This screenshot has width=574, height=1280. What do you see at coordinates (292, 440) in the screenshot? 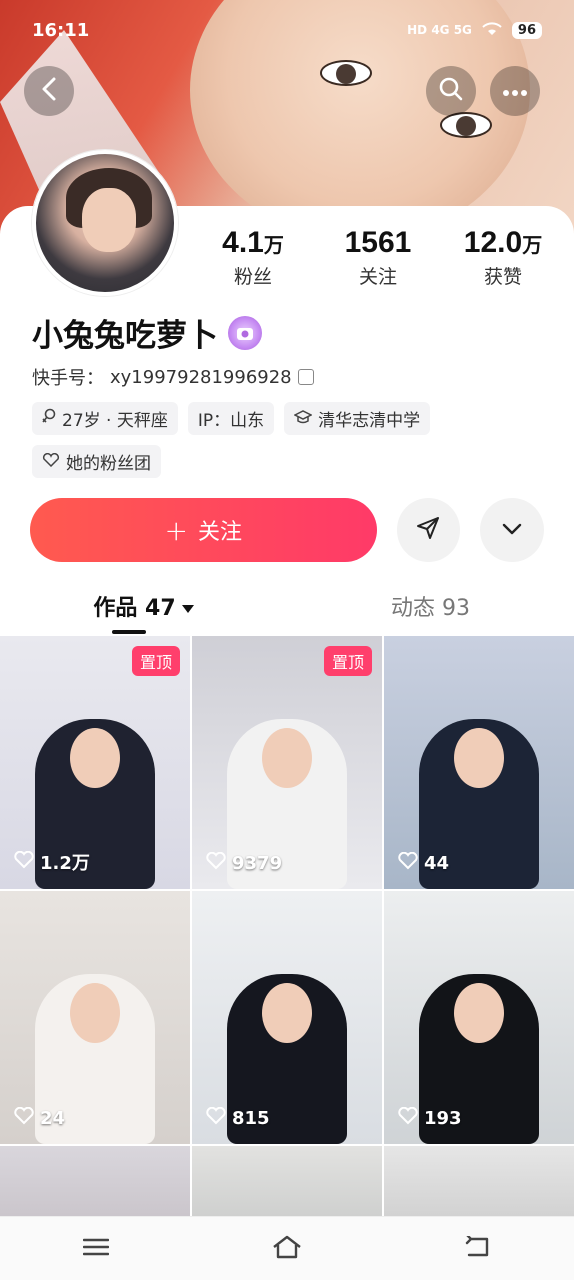
I see `profile-tags: 27岁 · 天秤座 IP：山东 清华志清中学 她的粉丝团` at bounding box center [292, 440].